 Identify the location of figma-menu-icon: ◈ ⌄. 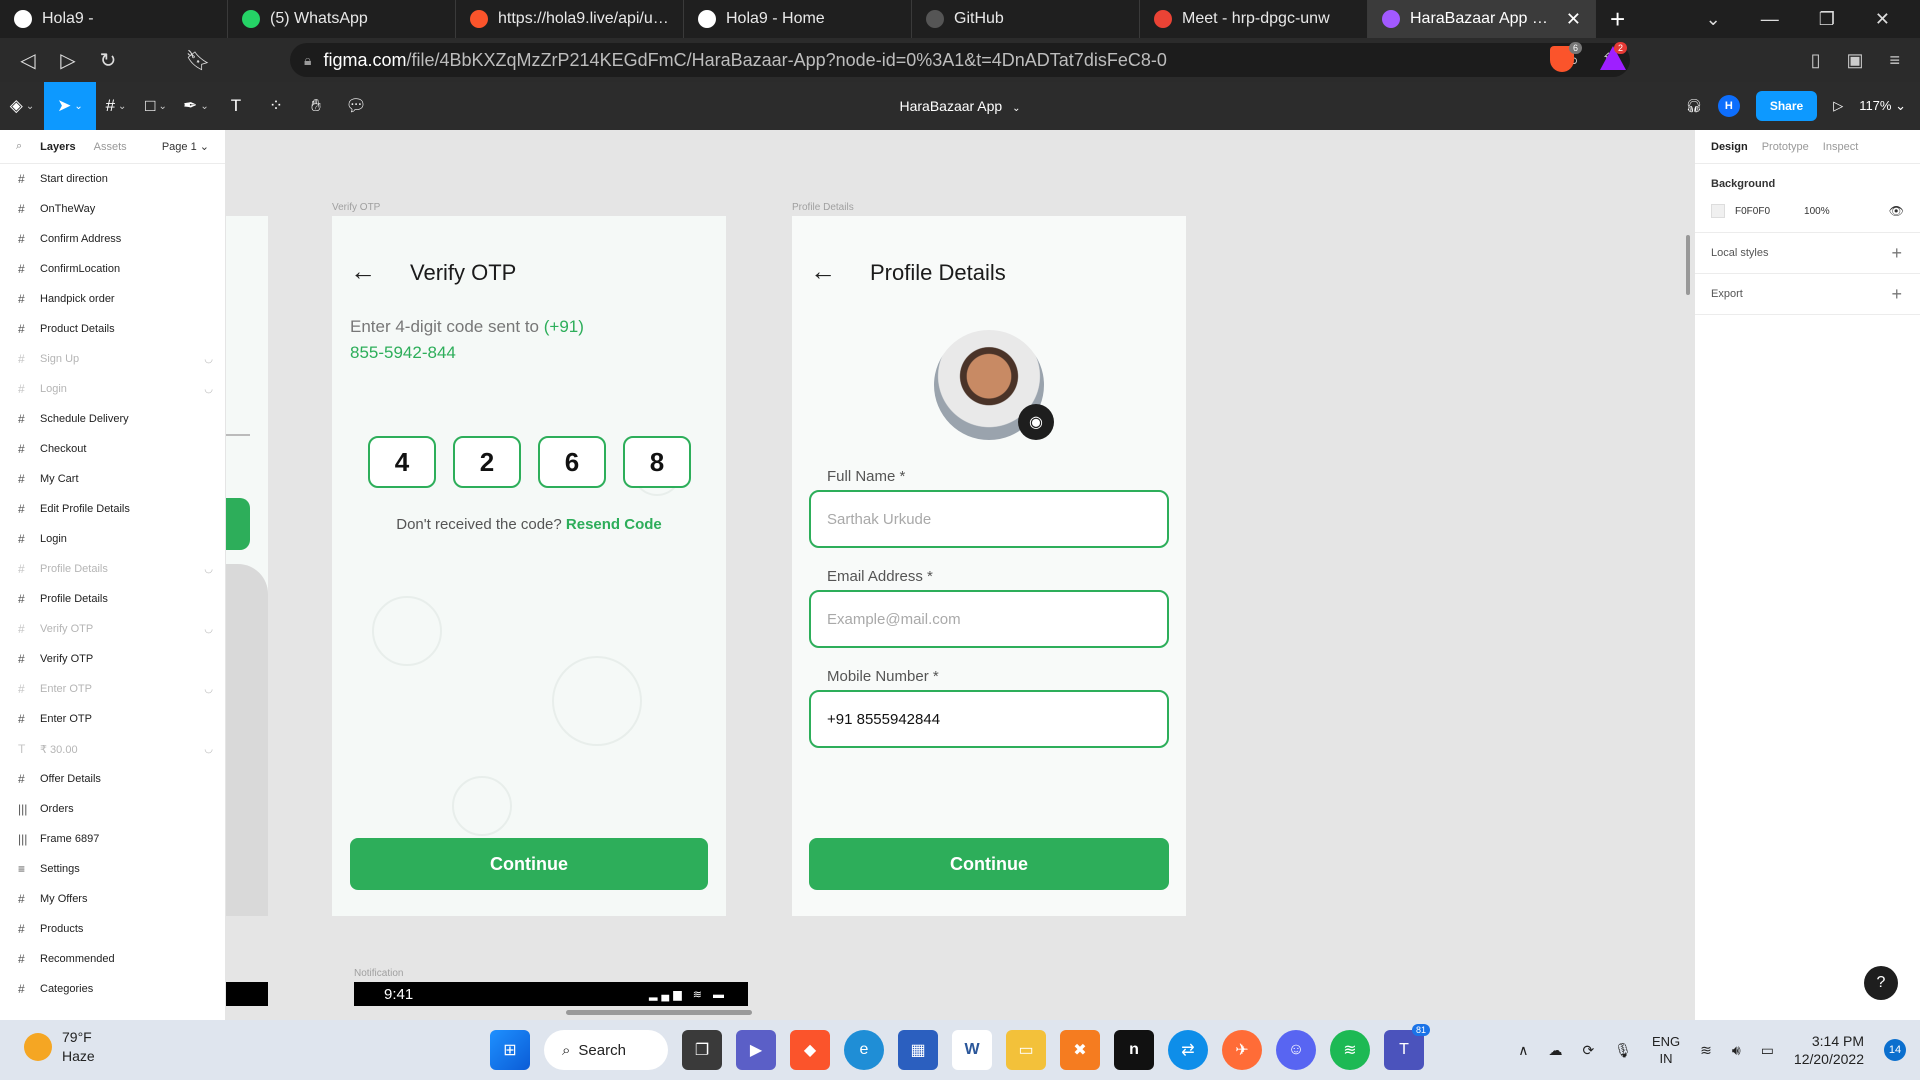
(22, 106).